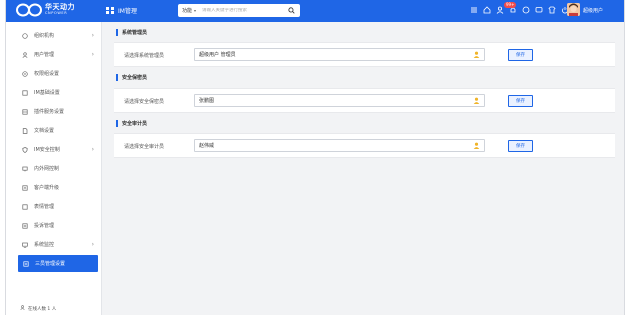 The image size is (630, 315). What do you see at coordinates (47, 150) in the screenshot?
I see `sidebar-item-label: IM安全控制` at bounding box center [47, 150].